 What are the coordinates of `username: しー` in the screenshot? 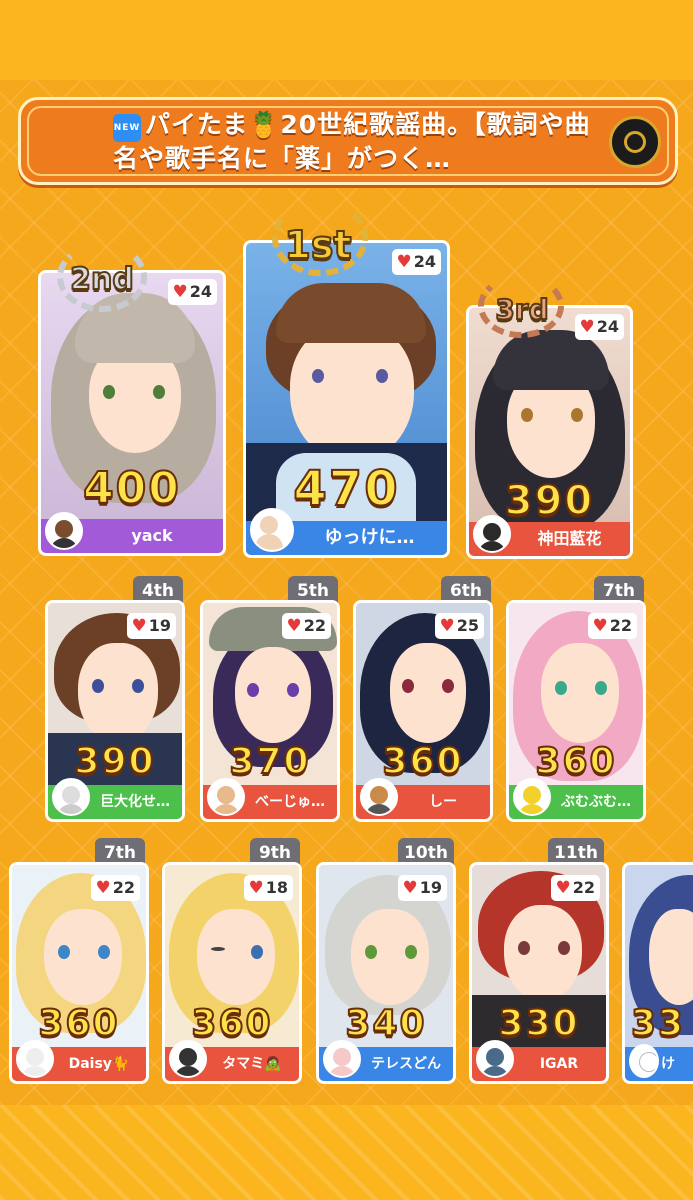 It's located at (443, 802).